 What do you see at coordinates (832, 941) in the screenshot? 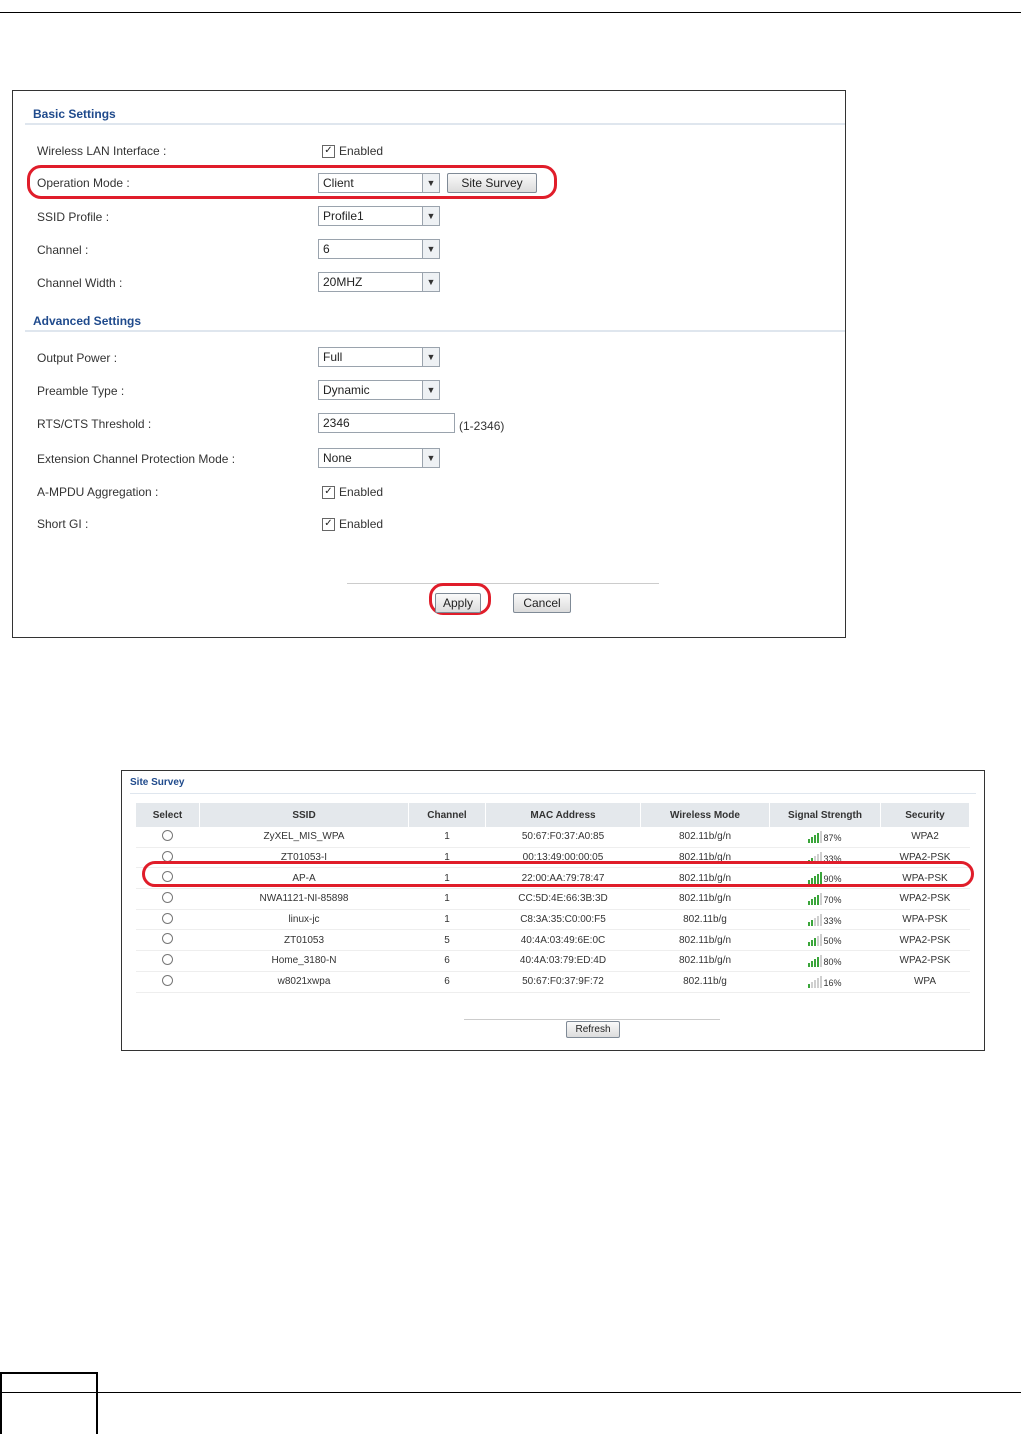
I see `signal-percent: 50%` at bounding box center [832, 941].